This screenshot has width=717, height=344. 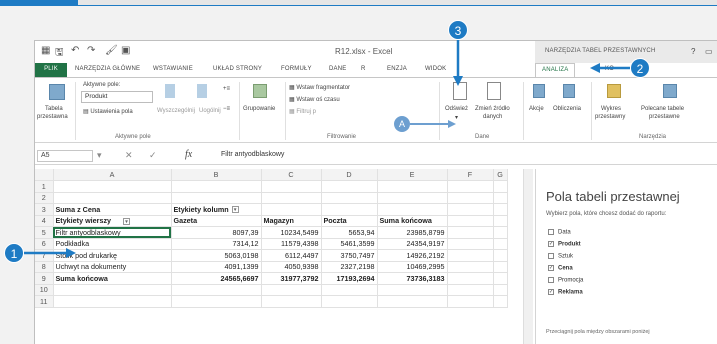 I want to click on callout-a: A, so click(x=402, y=124).